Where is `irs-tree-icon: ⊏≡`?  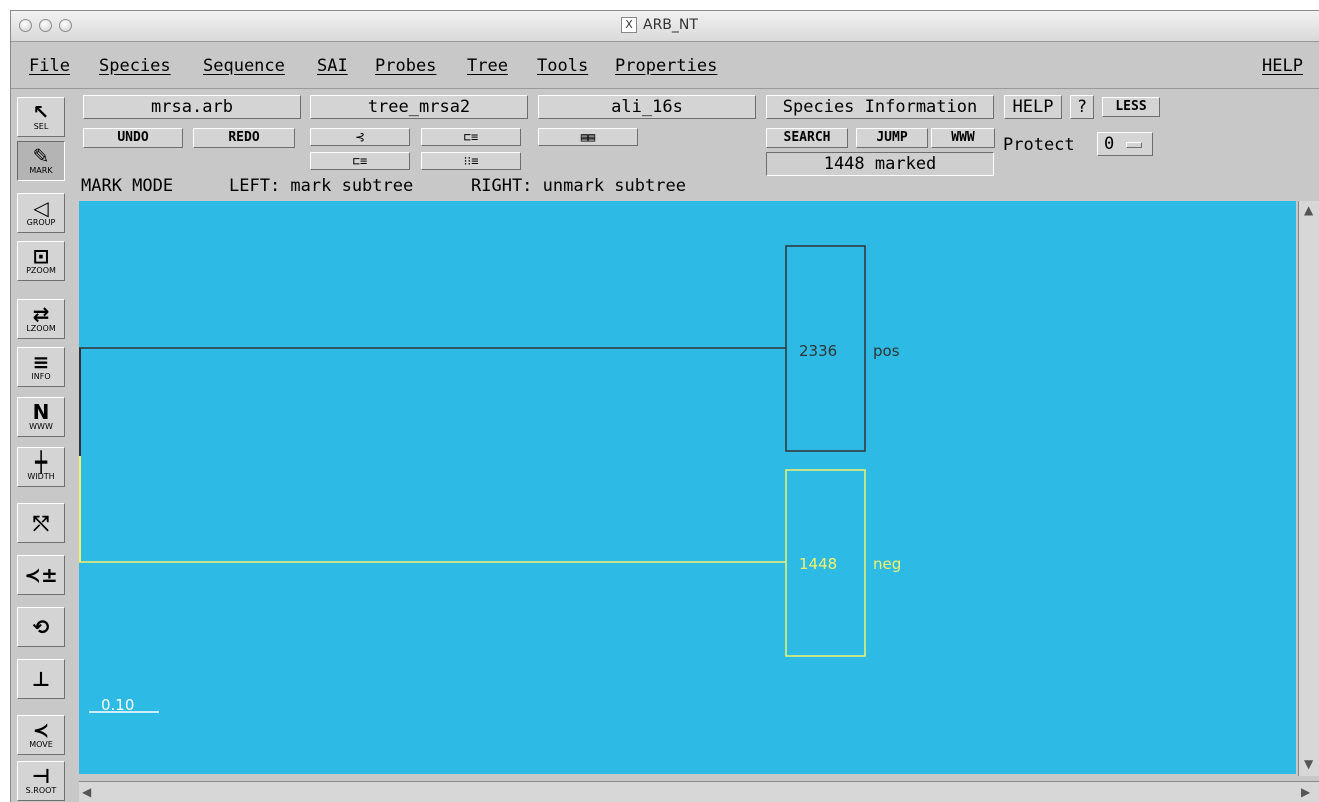
irs-tree-icon: ⊏≡ is located at coordinates (360, 161).